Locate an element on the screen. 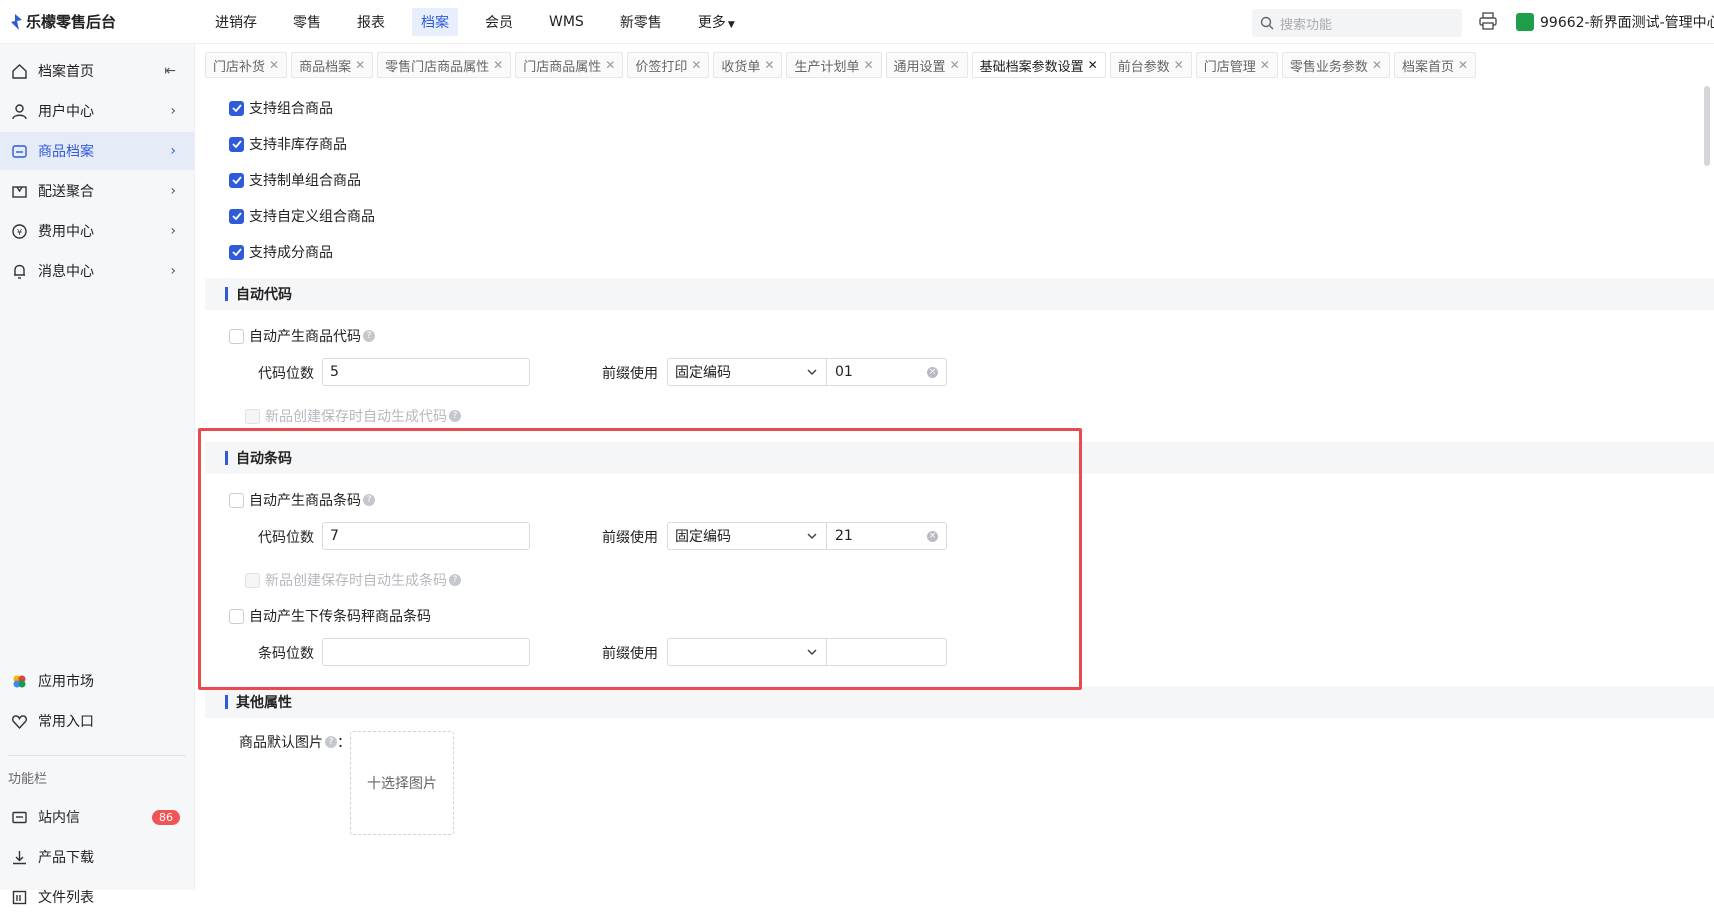  sidebar-item-download: 产品下载 is located at coordinates (97, 857).